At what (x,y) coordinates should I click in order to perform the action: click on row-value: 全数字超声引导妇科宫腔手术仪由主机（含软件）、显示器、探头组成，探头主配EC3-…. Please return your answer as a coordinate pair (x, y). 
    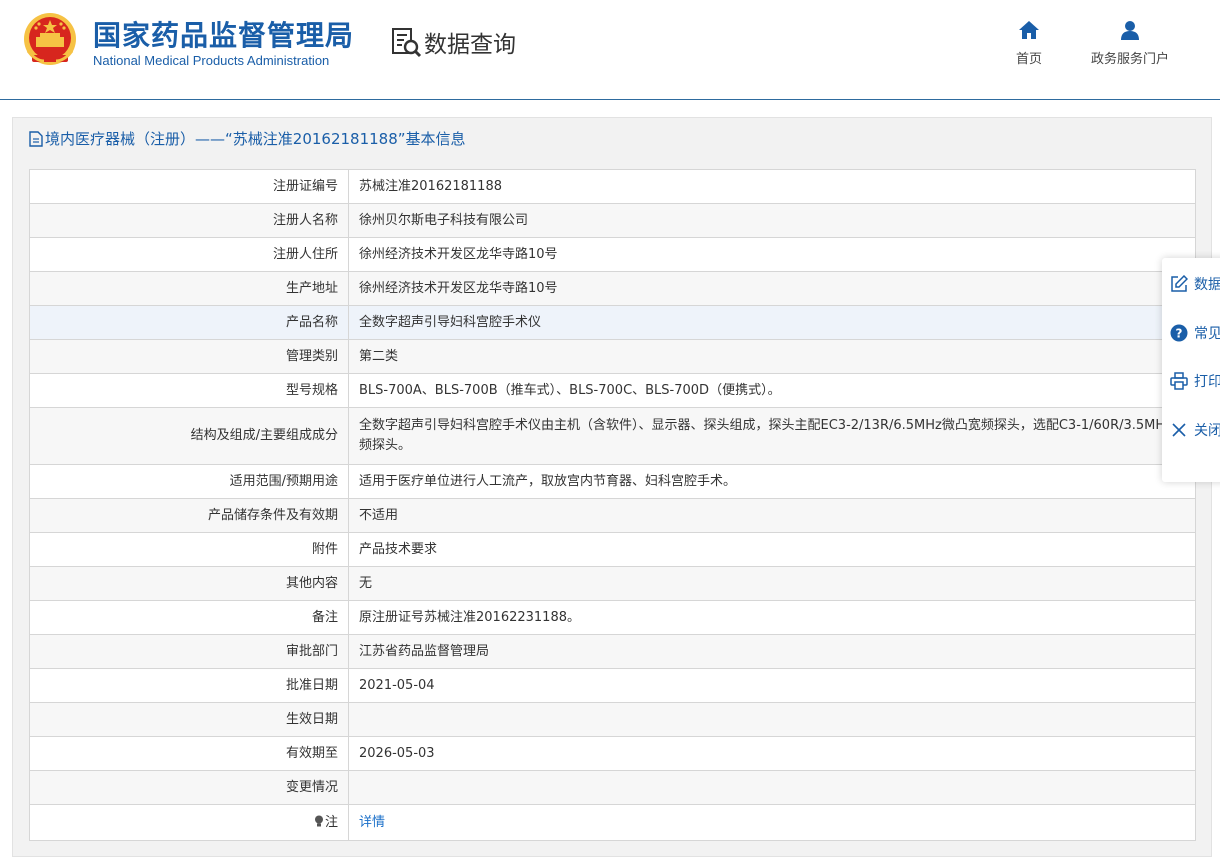
    Looking at the image, I should click on (772, 436).